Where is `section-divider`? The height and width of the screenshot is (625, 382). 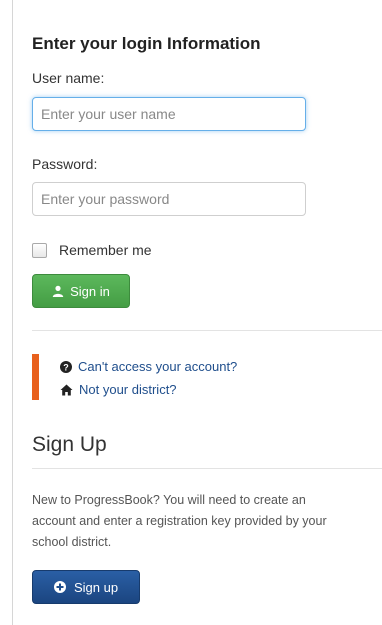 section-divider is located at coordinates (207, 330).